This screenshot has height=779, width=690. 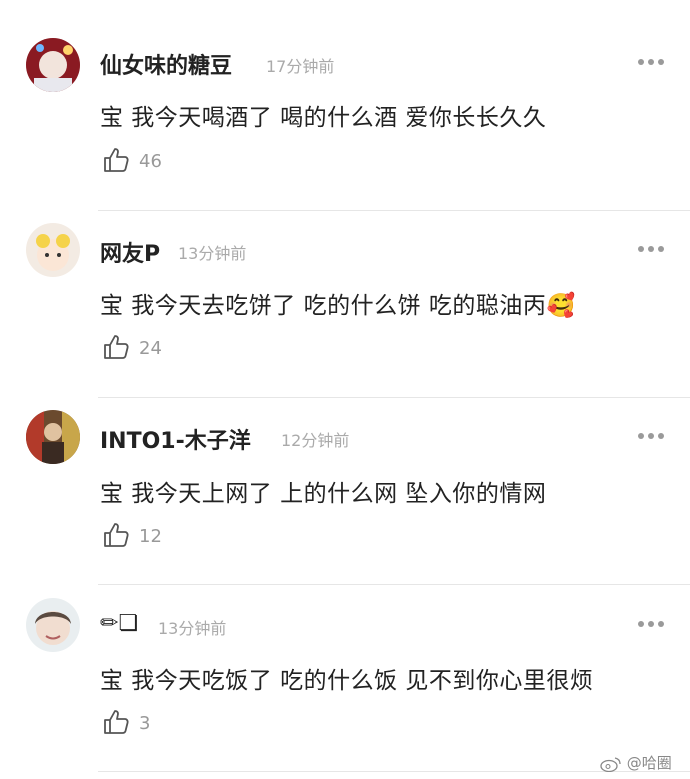 I want to click on comment-author: INTO1-木子洋, so click(x=175, y=439).